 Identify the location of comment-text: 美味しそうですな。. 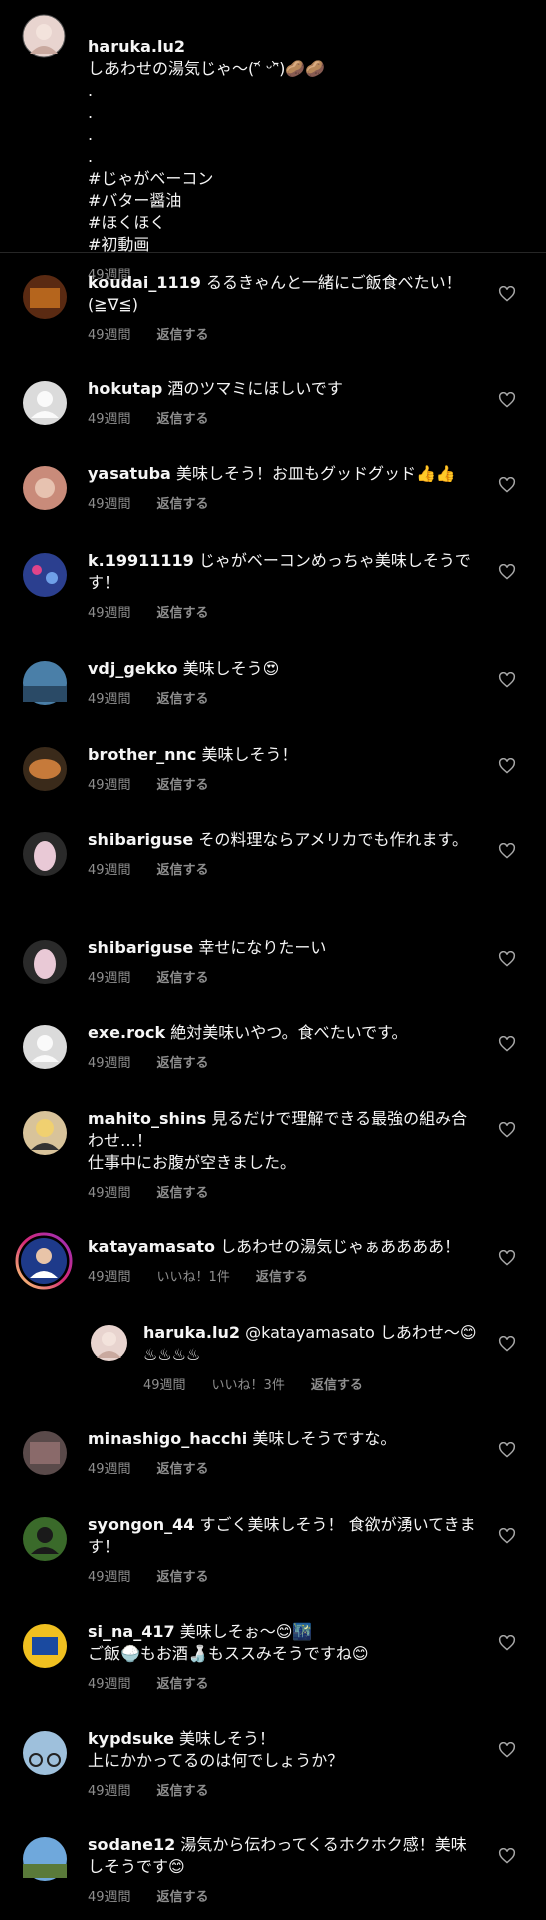
(324, 1438).